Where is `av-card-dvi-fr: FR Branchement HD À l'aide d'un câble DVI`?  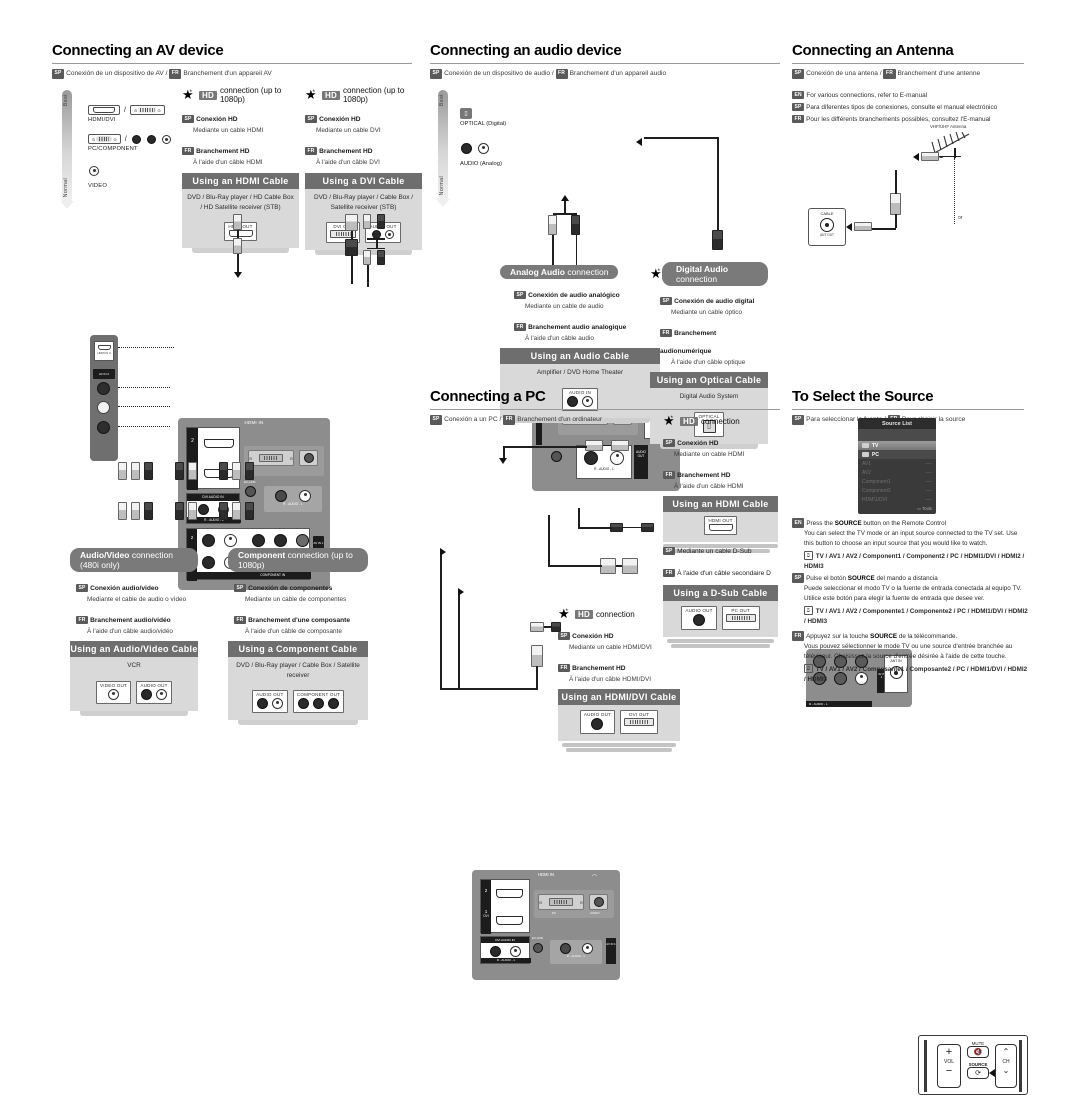 av-card-dvi-fr: FR Branchement HD À l'aide d'un câble DVI is located at coordinates (363, 154).